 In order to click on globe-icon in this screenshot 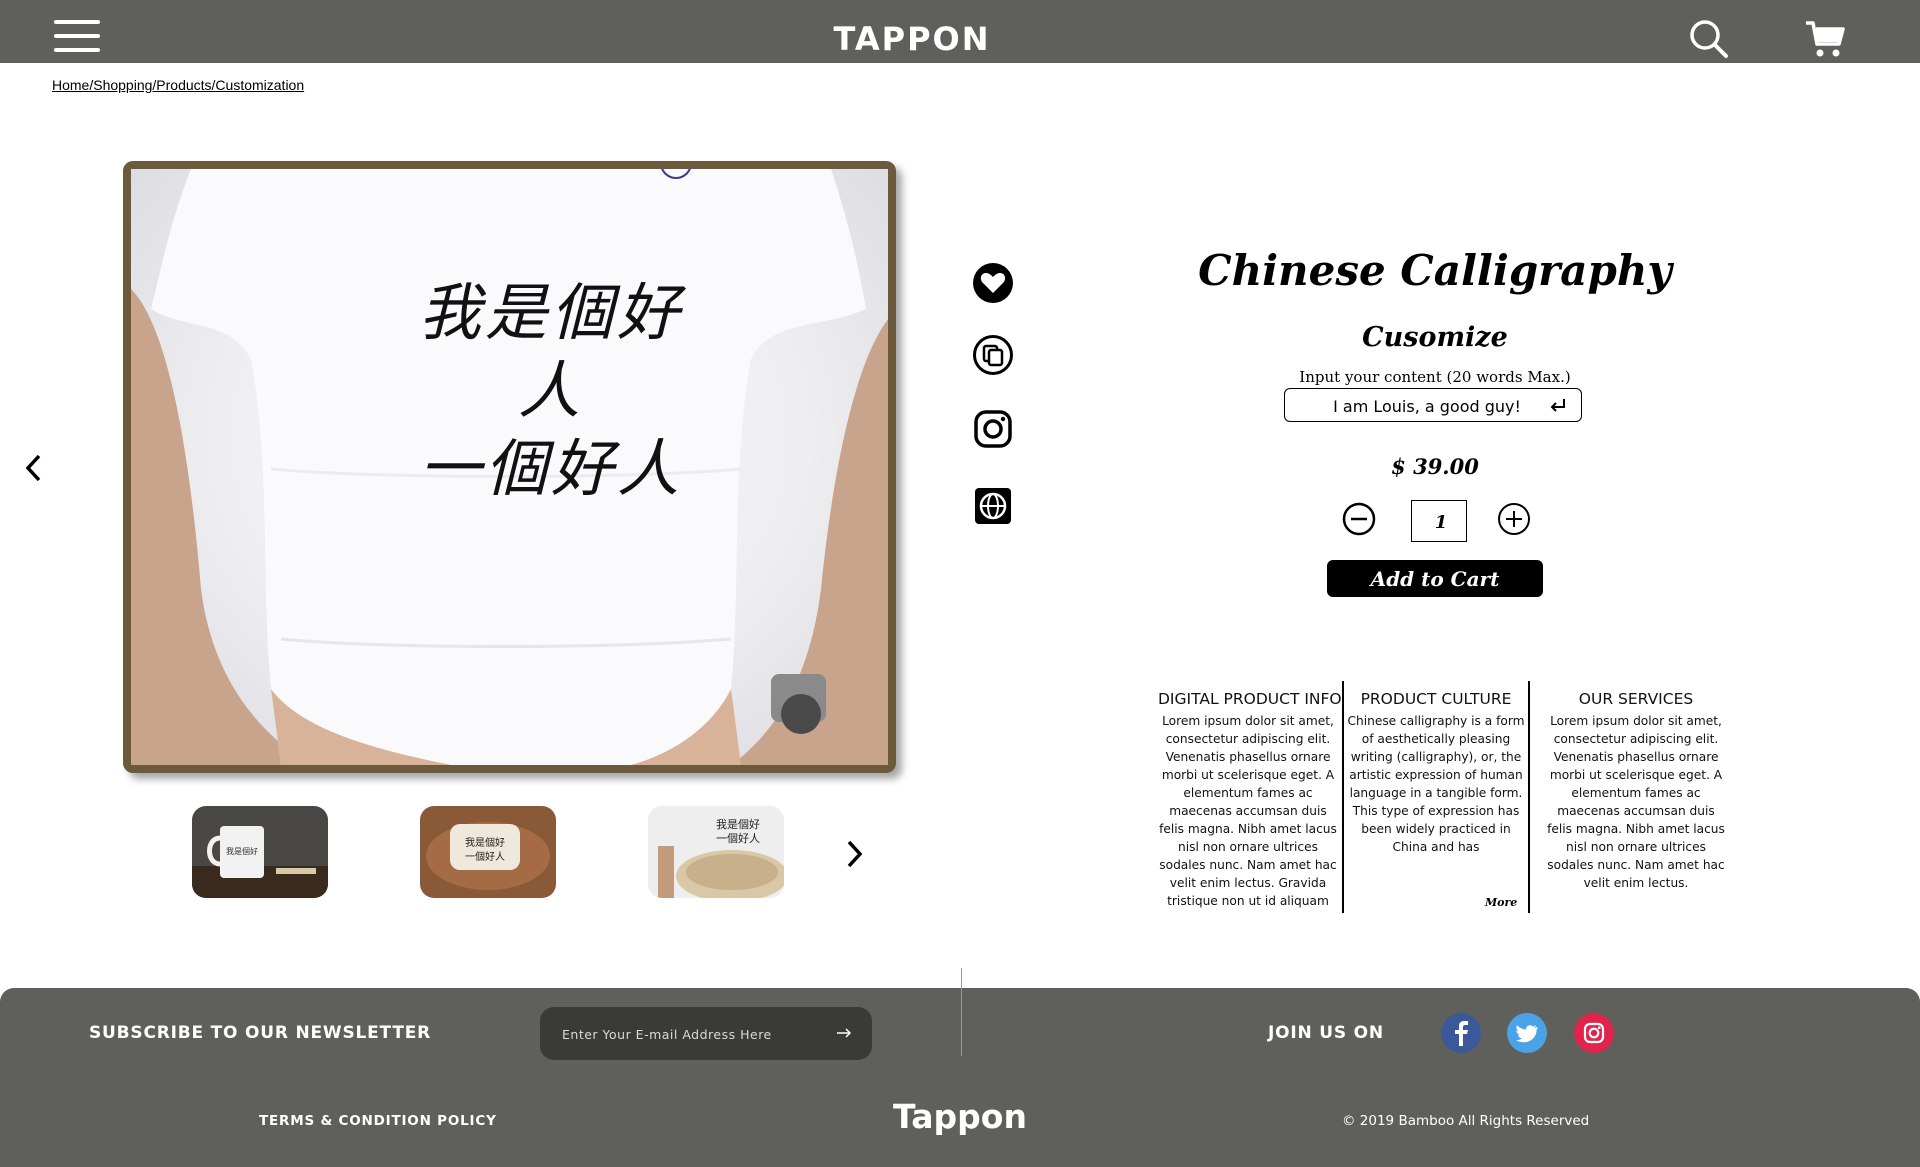, I will do `click(993, 506)`.